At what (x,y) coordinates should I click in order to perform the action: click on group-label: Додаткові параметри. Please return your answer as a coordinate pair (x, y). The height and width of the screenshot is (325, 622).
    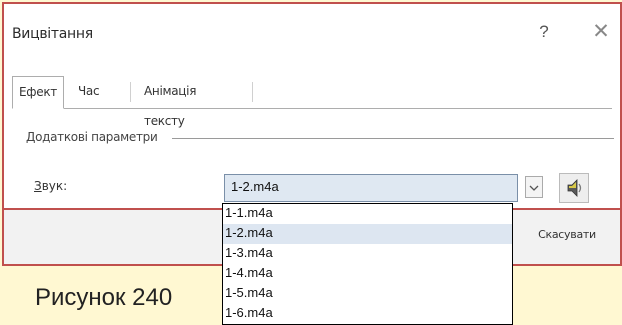
    Looking at the image, I should click on (92, 137).